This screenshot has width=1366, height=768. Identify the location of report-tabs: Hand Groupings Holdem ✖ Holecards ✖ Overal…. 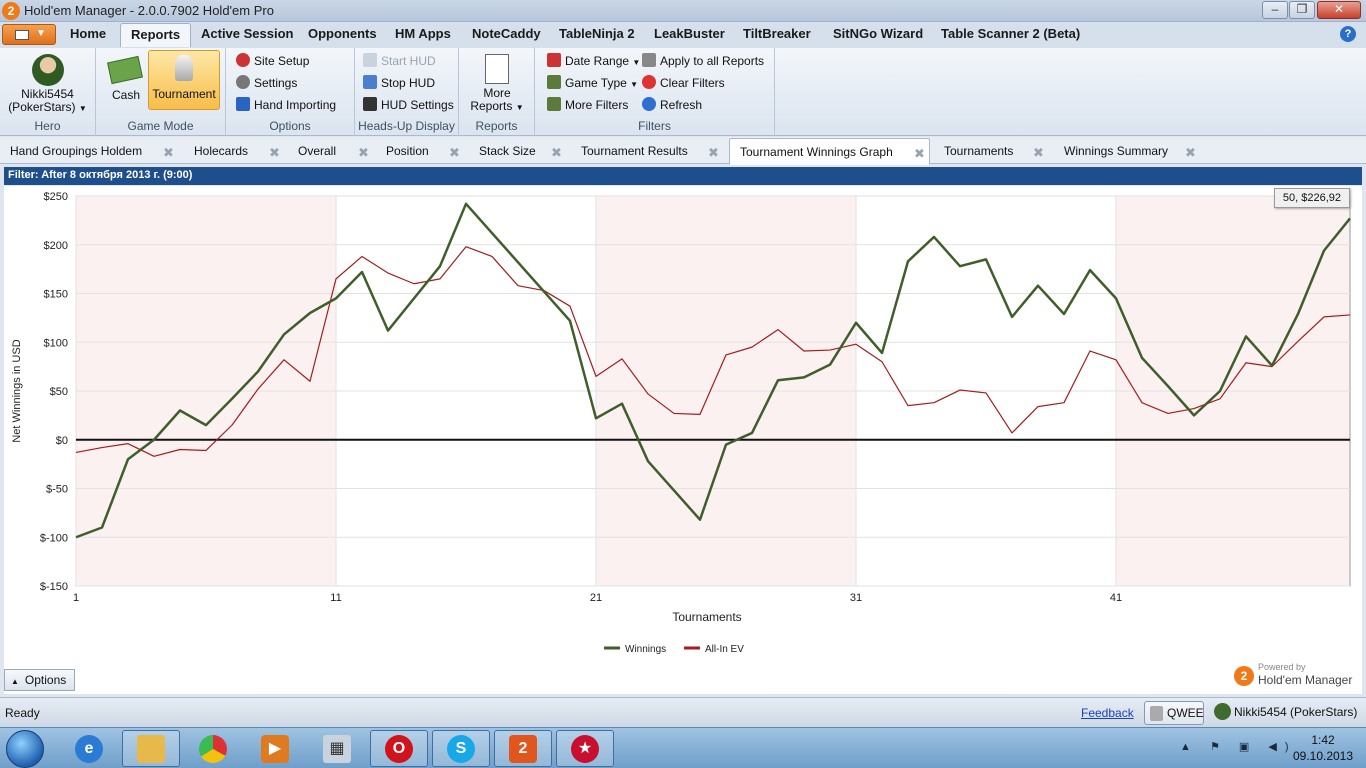
(683, 151).